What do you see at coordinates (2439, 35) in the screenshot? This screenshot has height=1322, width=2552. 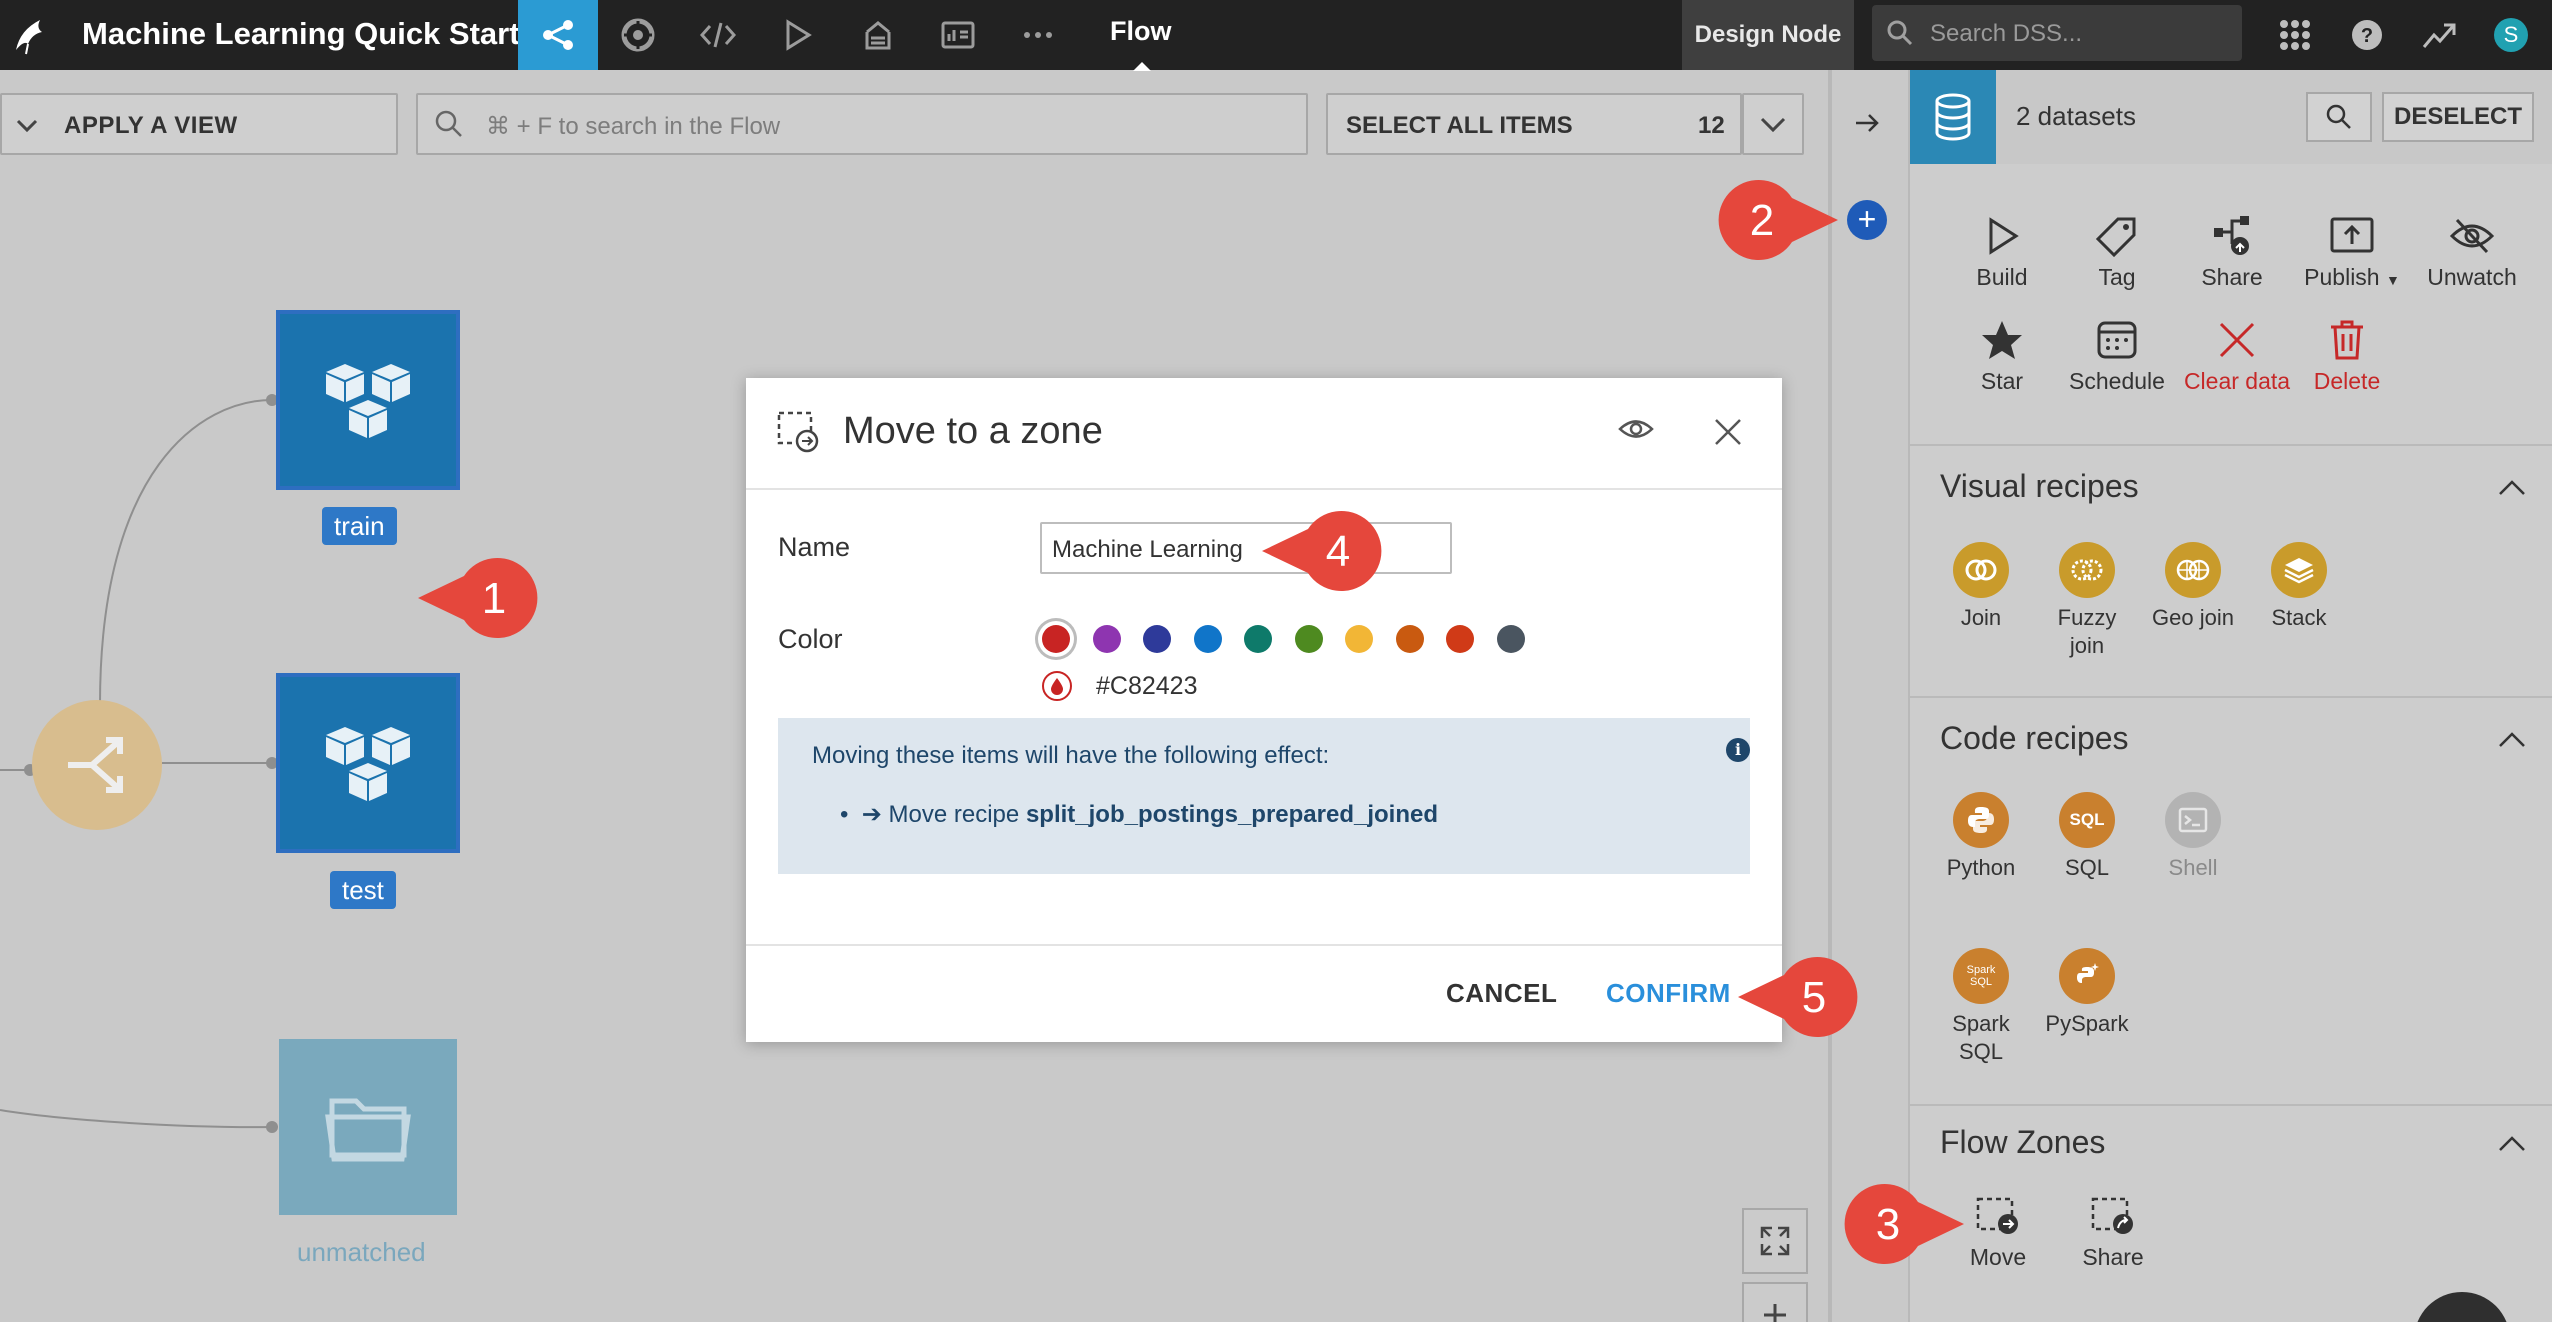 I see `activity-trend-icon` at bounding box center [2439, 35].